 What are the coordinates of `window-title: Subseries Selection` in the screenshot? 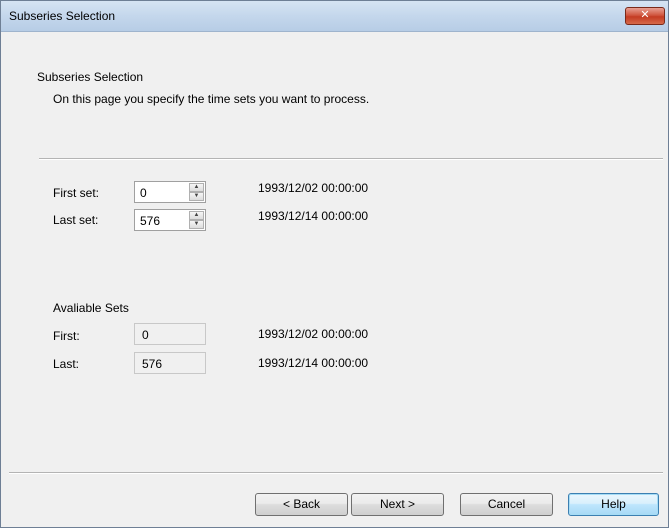 It's located at (62, 16).